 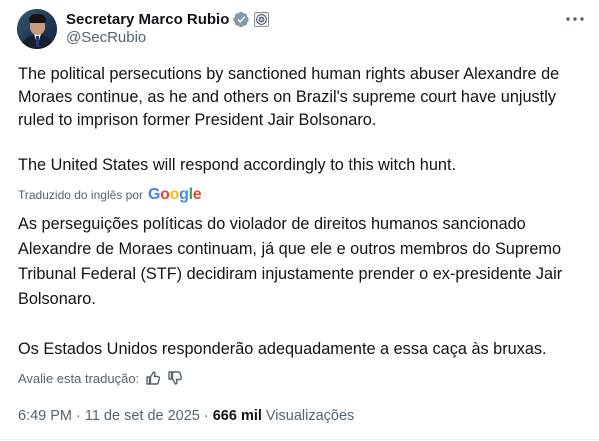 I want to click on translated-by-label: Traduzido do inglês por Google, so click(x=110, y=195).